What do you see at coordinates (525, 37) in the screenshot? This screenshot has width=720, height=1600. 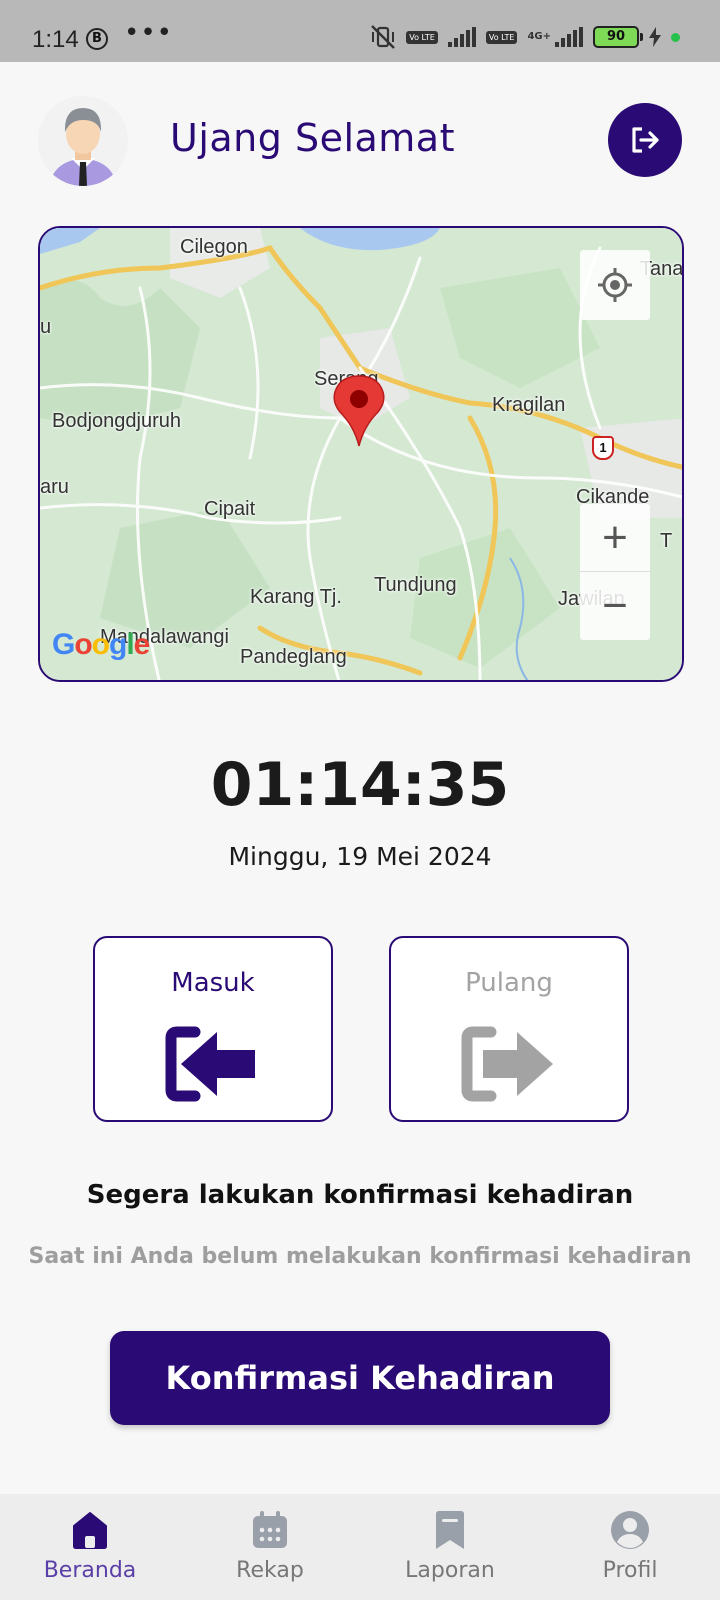 I see `status-icons: Vo LTE Vo LTE 4G+ 90` at bounding box center [525, 37].